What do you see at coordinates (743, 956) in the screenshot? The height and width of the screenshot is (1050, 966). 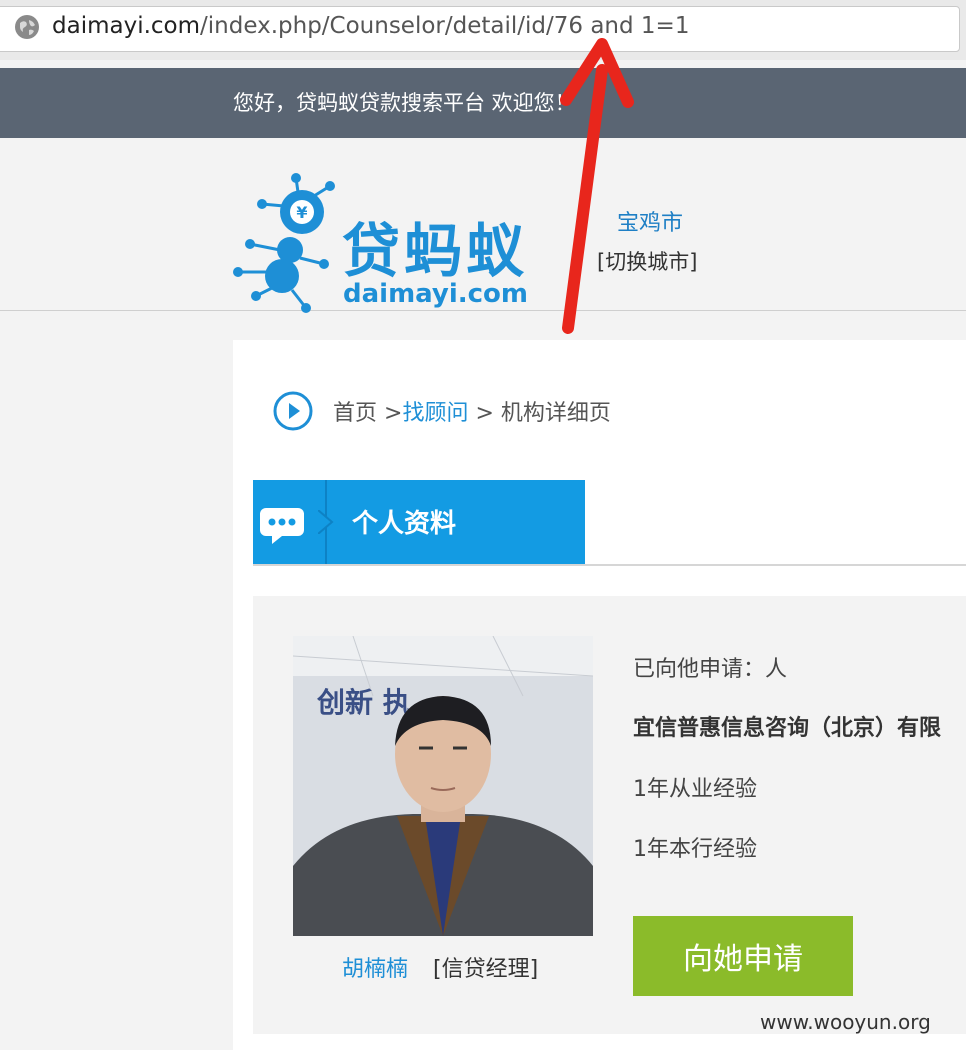 I see `apply-button: 向她申请` at bounding box center [743, 956].